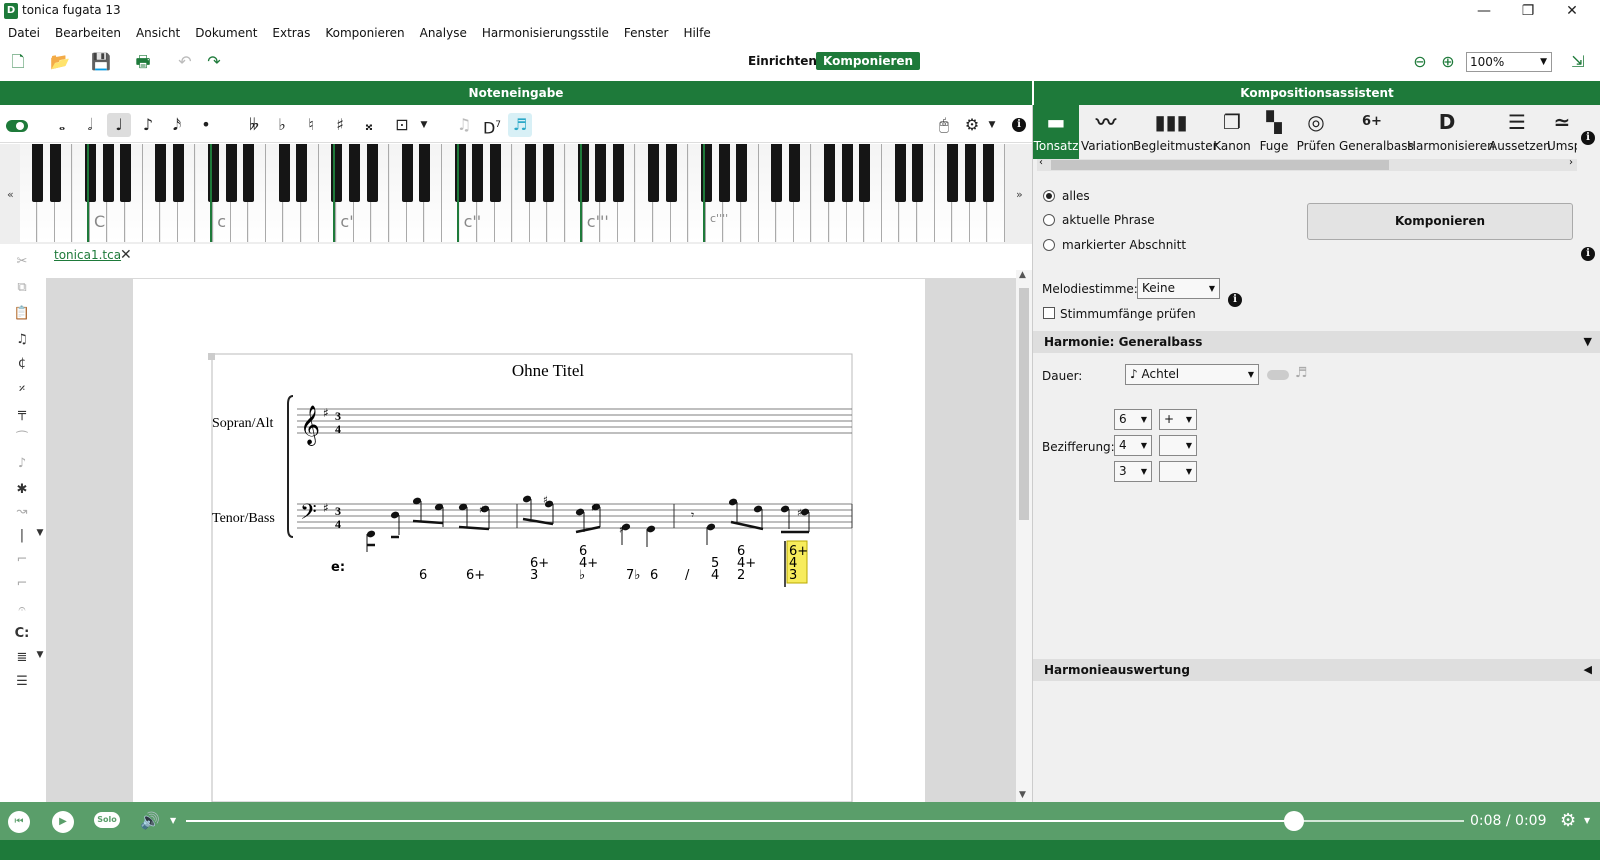  What do you see at coordinates (423, 575) in the screenshot?
I see `figure-number: 6` at bounding box center [423, 575].